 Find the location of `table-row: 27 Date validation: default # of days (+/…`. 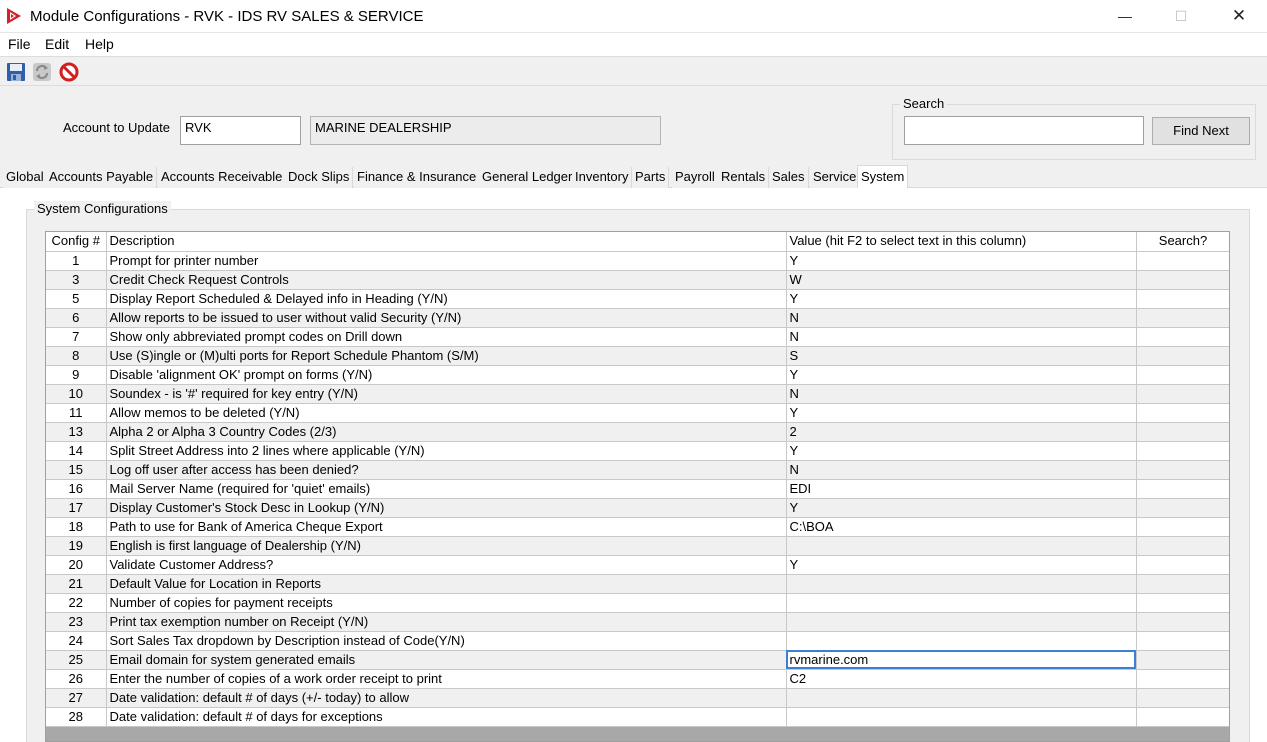

table-row: 27 Date validation: default # of days (+/… is located at coordinates (637, 698).